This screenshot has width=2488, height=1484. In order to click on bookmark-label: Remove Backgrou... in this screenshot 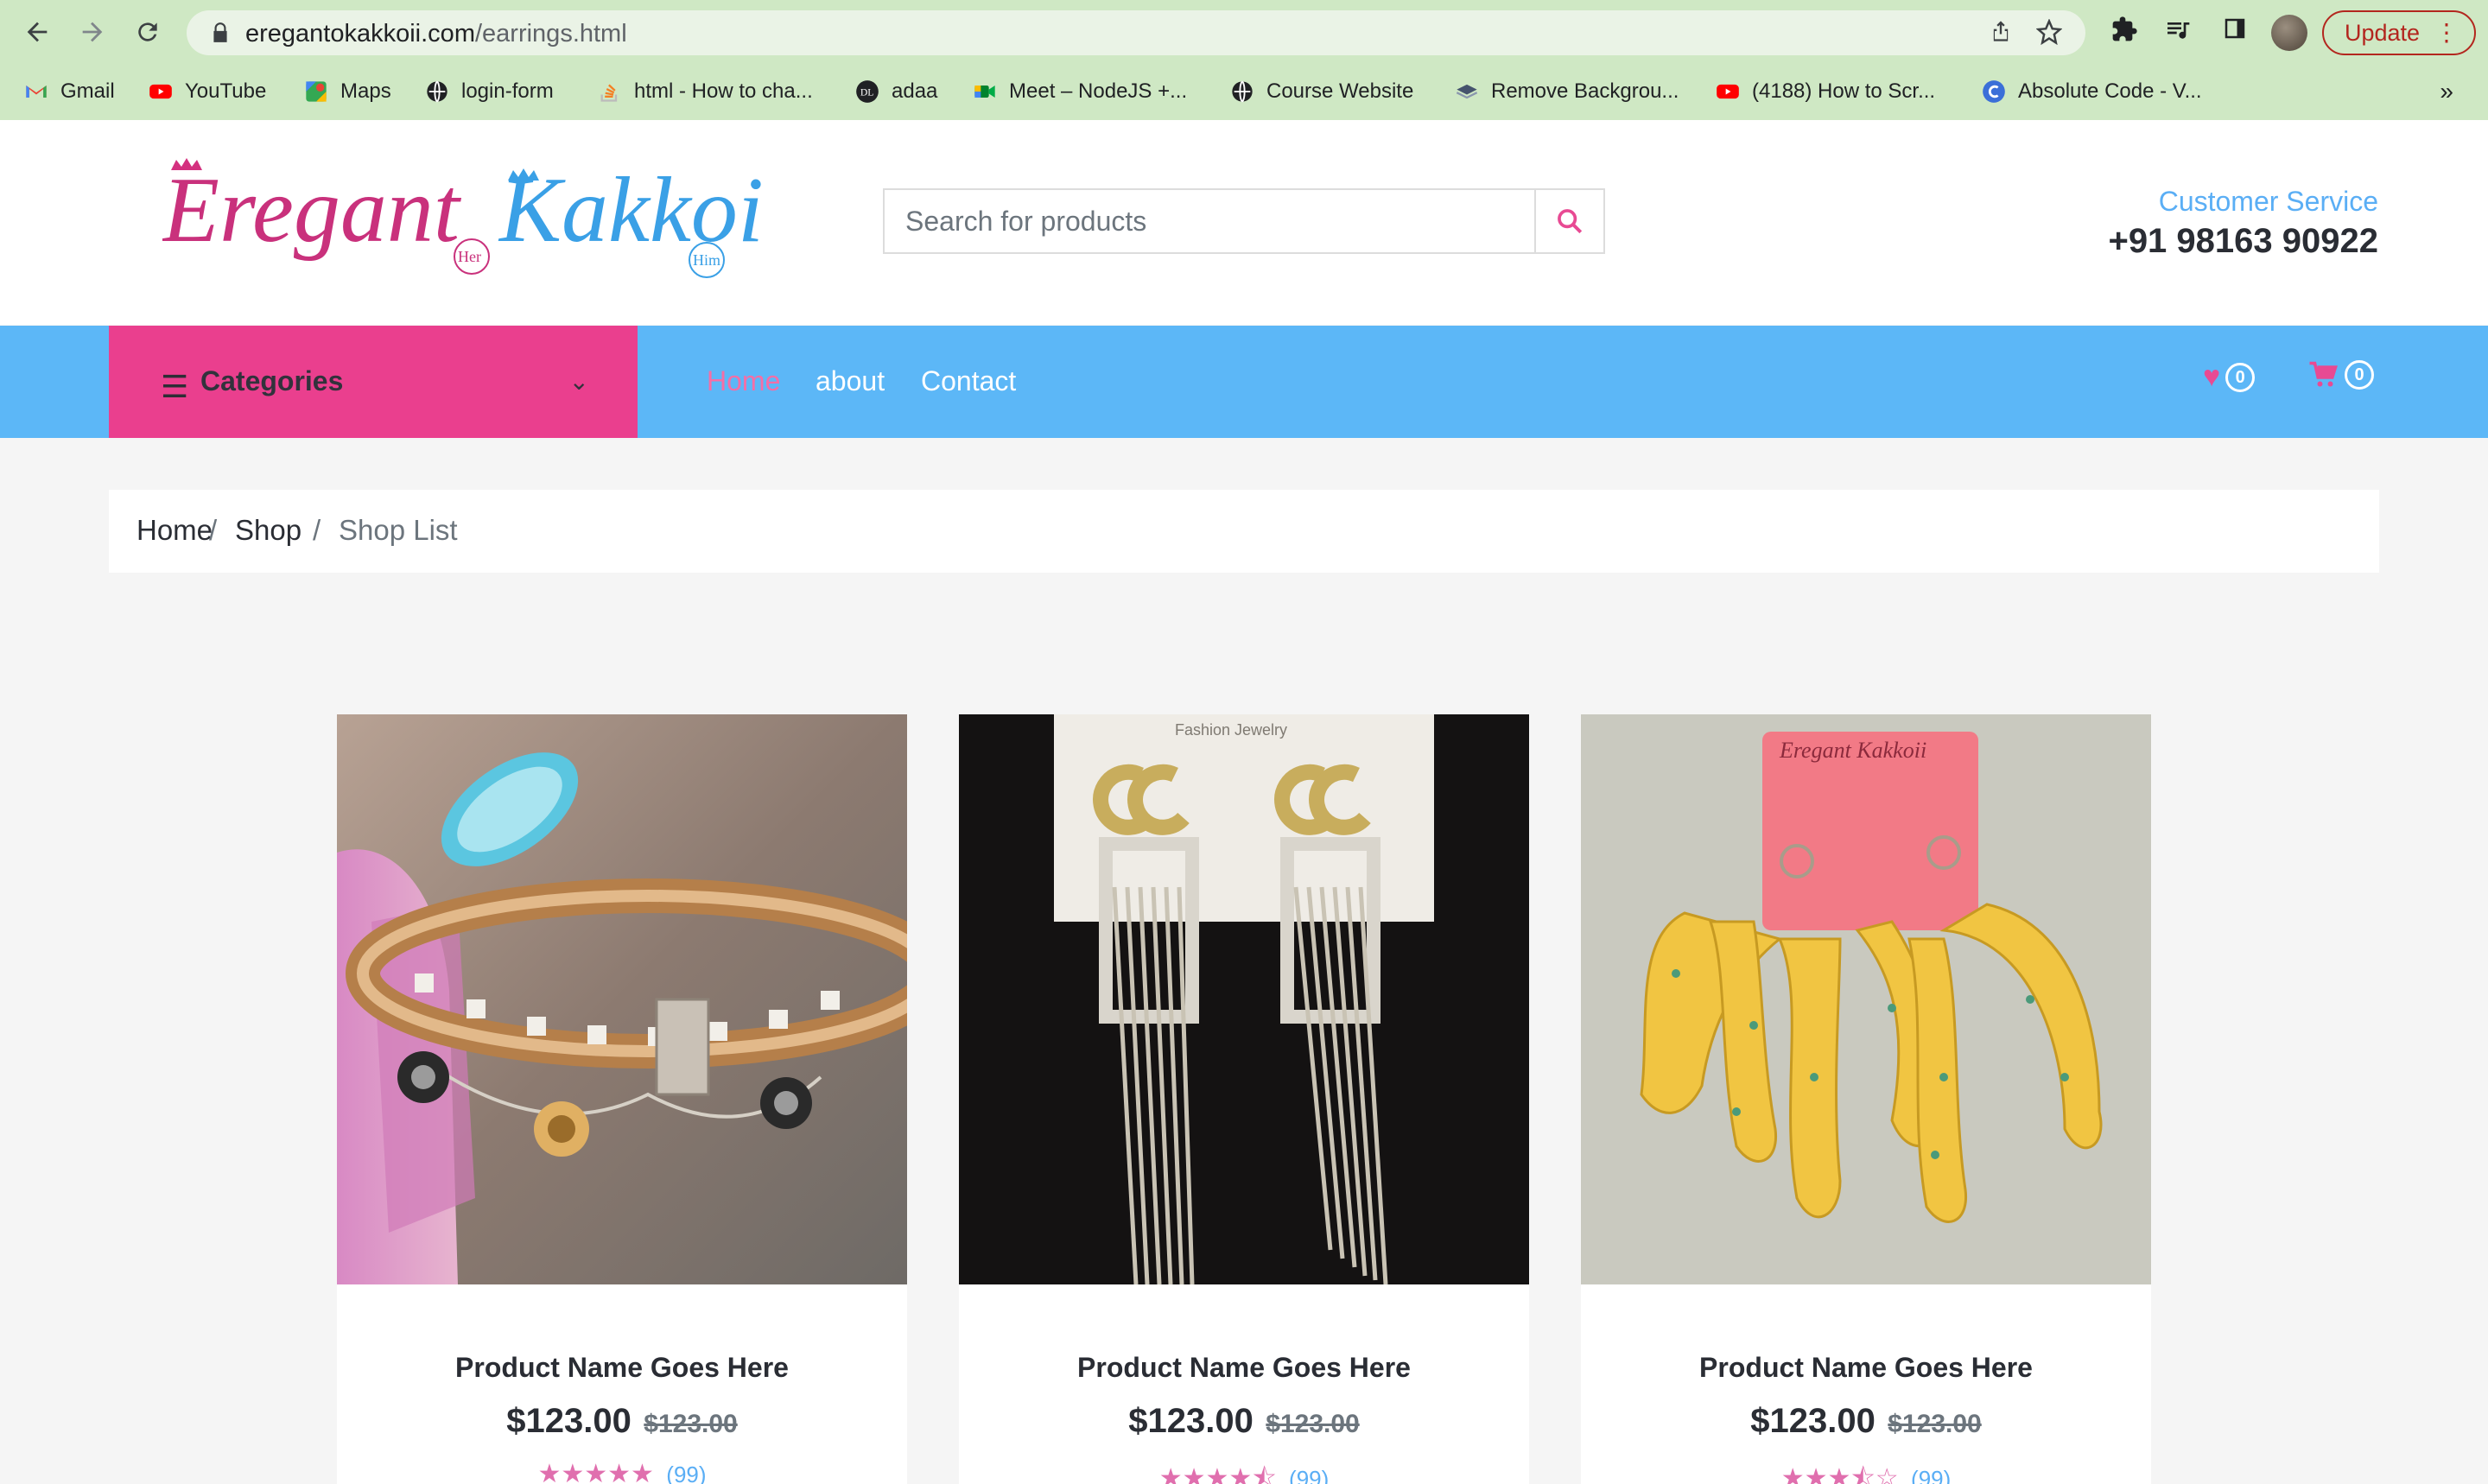, I will do `click(1585, 91)`.